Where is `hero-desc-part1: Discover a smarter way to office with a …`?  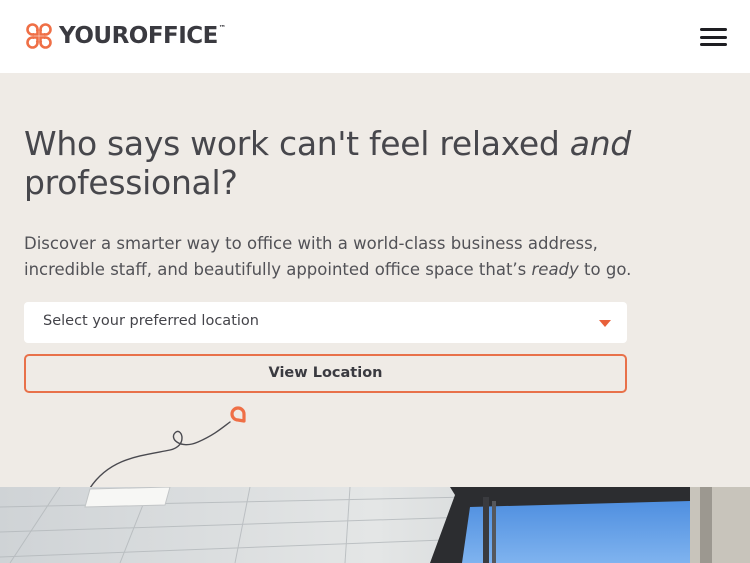 hero-desc-part1: Discover a smarter way to office with a … is located at coordinates (311, 256).